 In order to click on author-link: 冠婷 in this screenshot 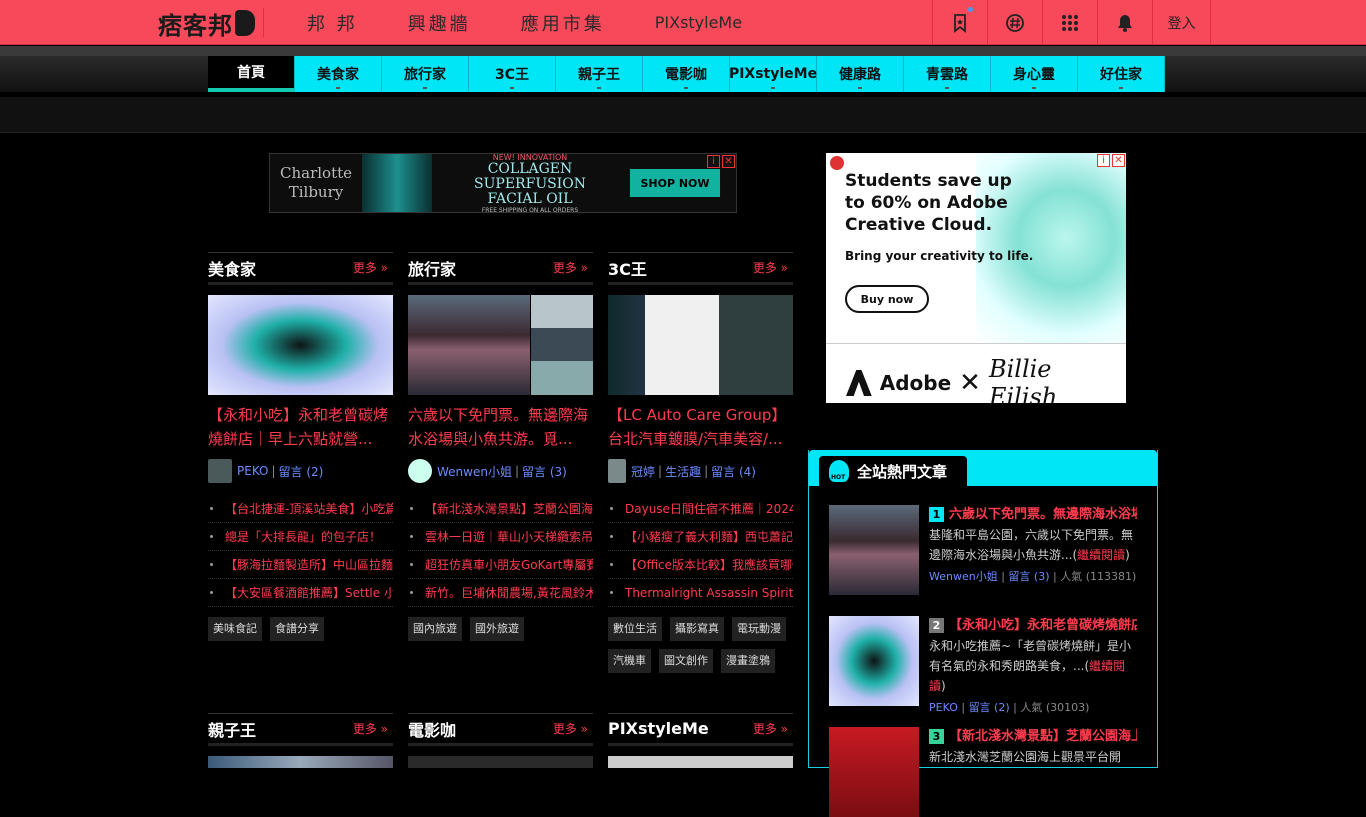, I will do `click(643, 471)`.